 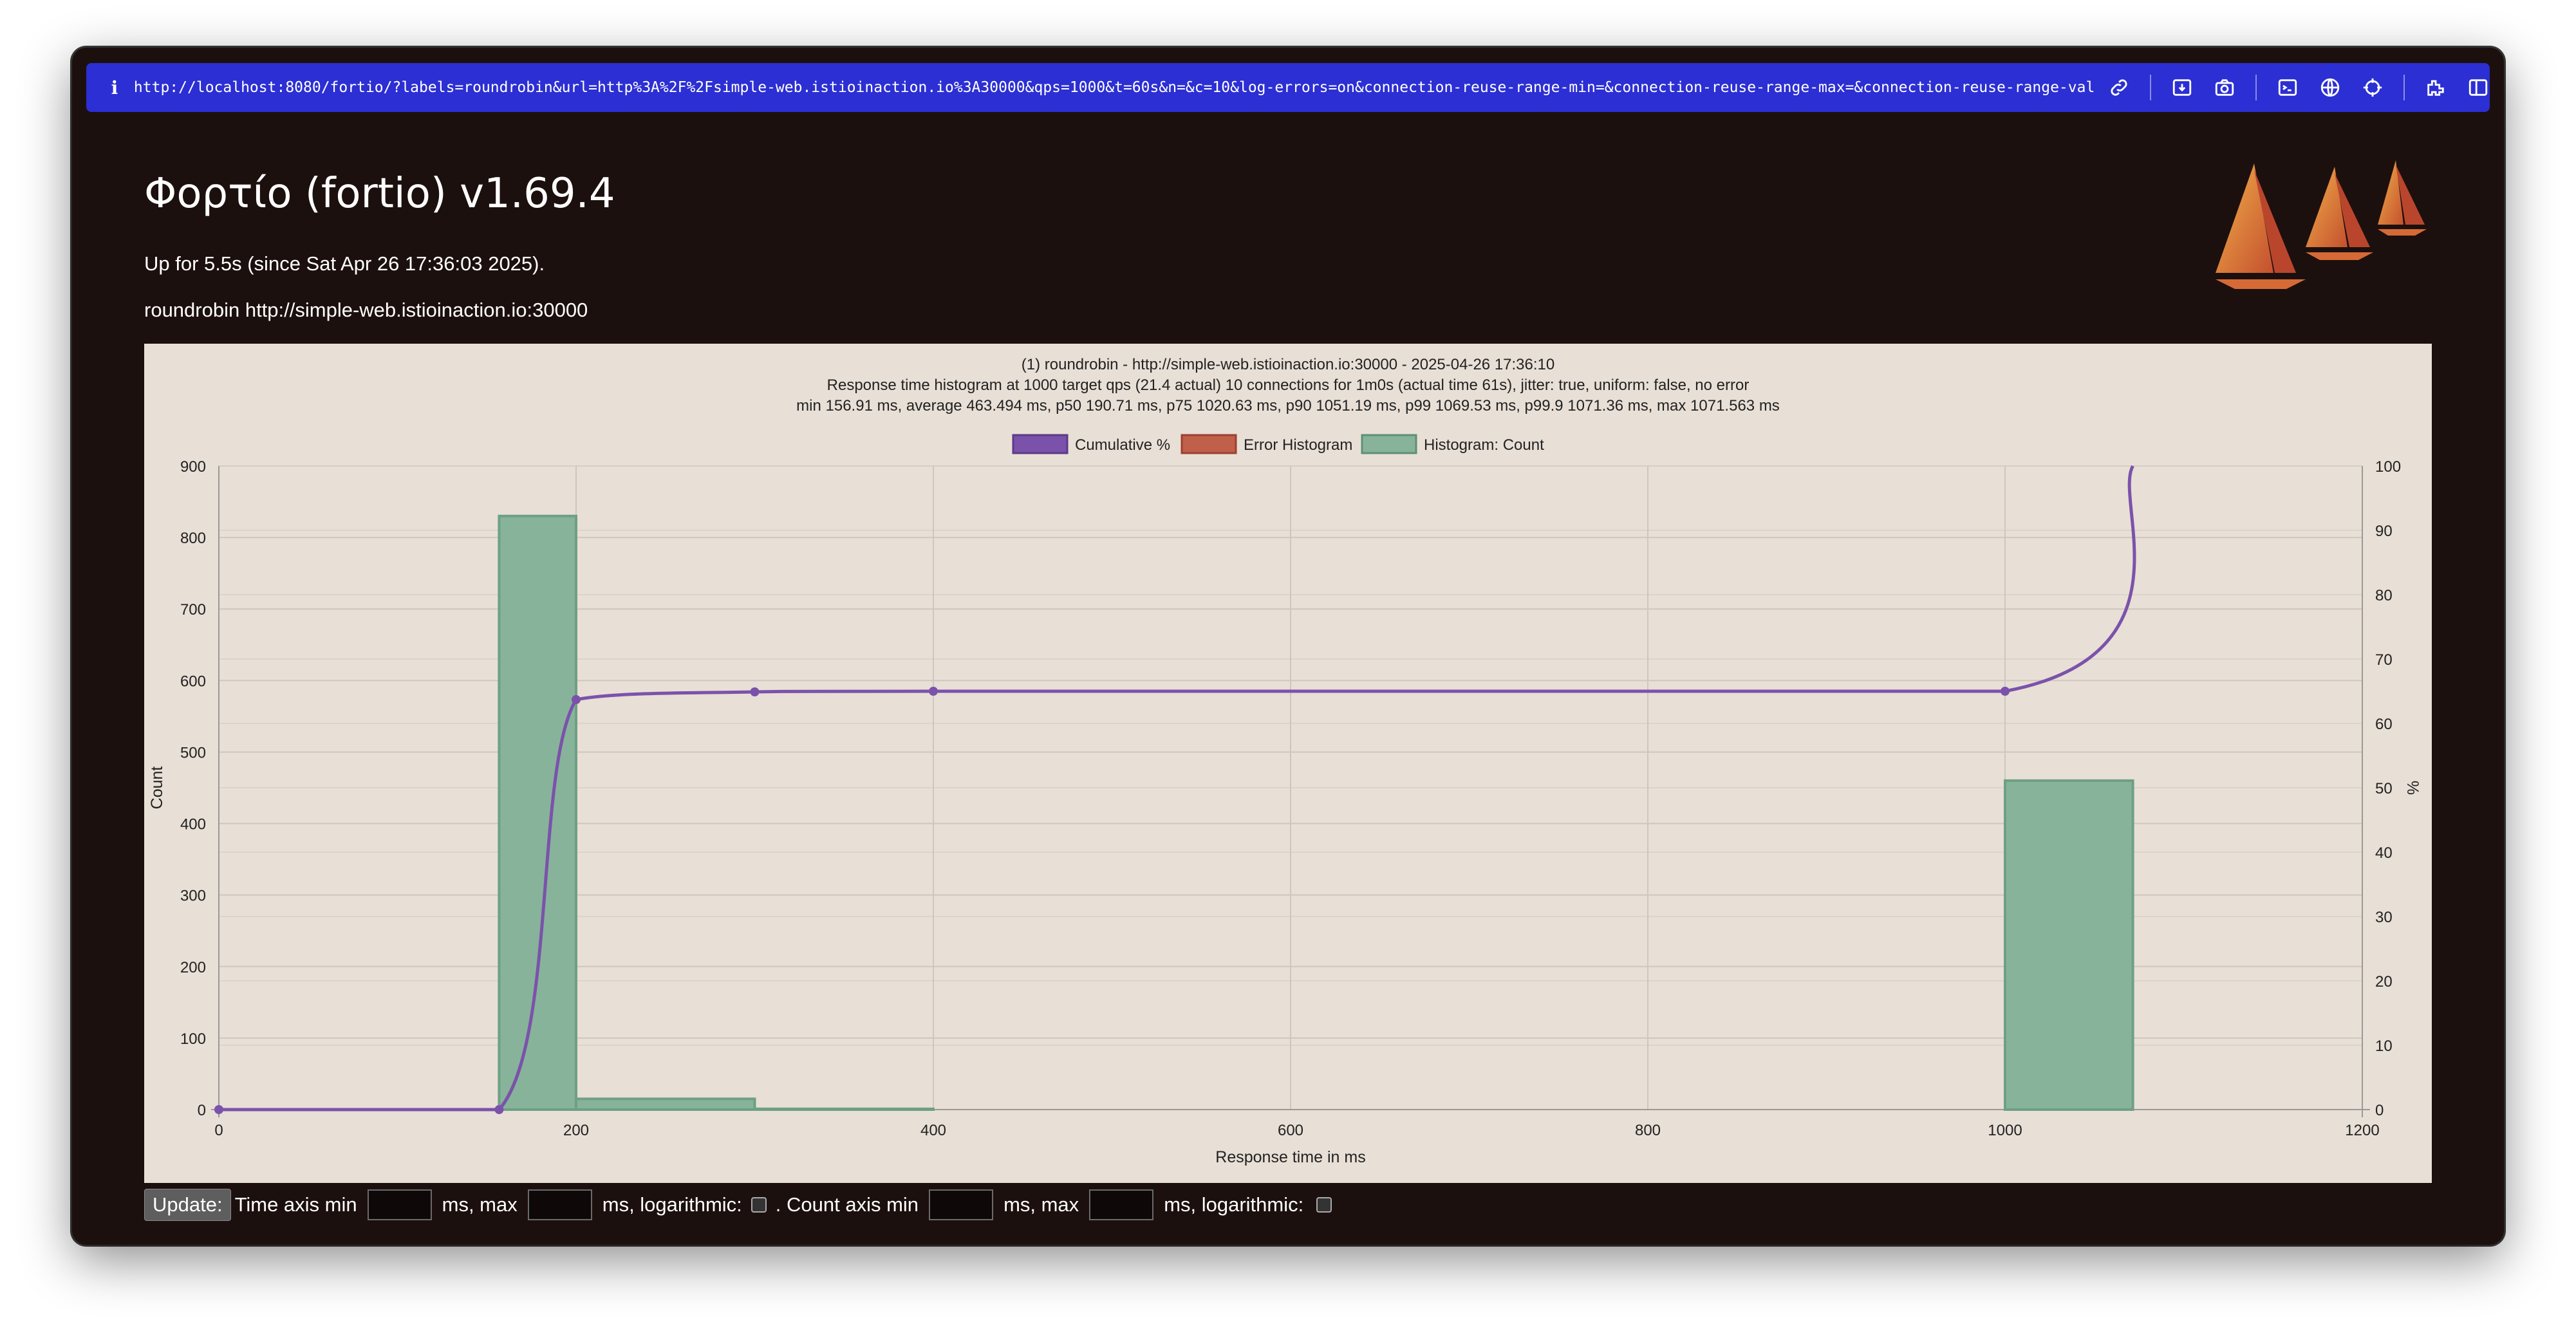 I want to click on y-tick-label: 300, so click(x=193, y=897).